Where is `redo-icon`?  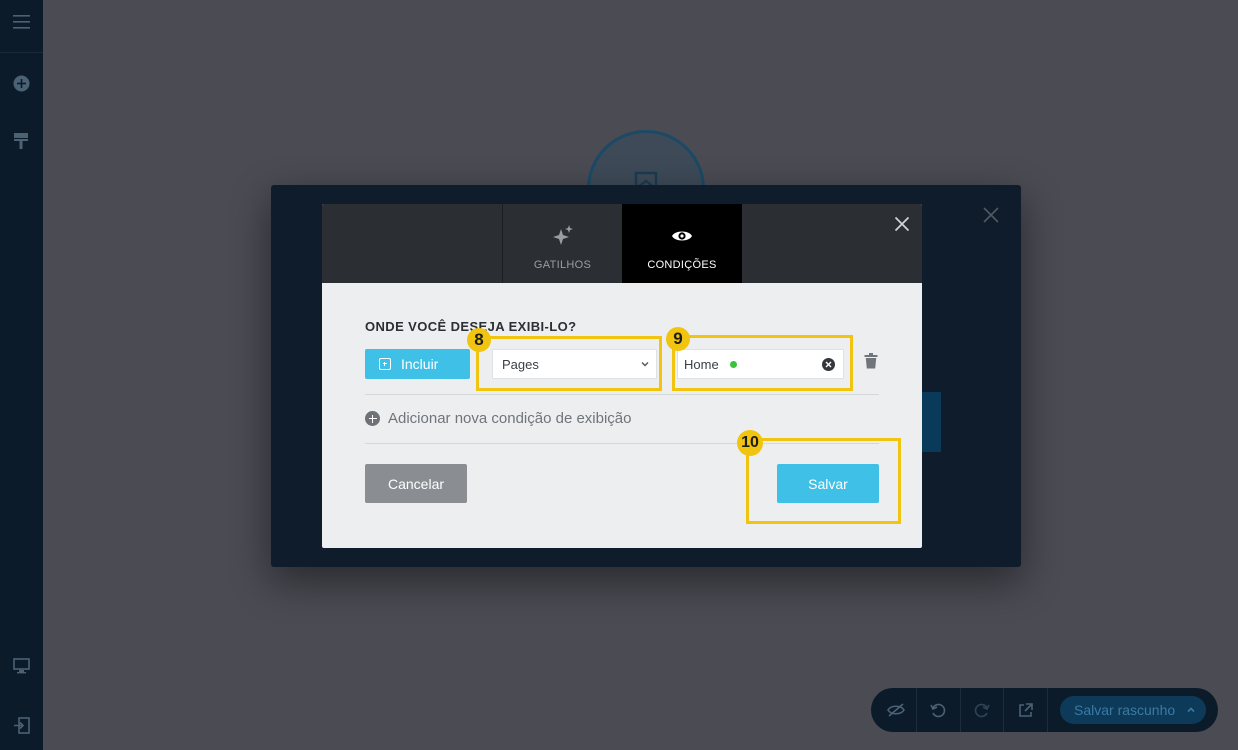 redo-icon is located at coordinates (982, 710).